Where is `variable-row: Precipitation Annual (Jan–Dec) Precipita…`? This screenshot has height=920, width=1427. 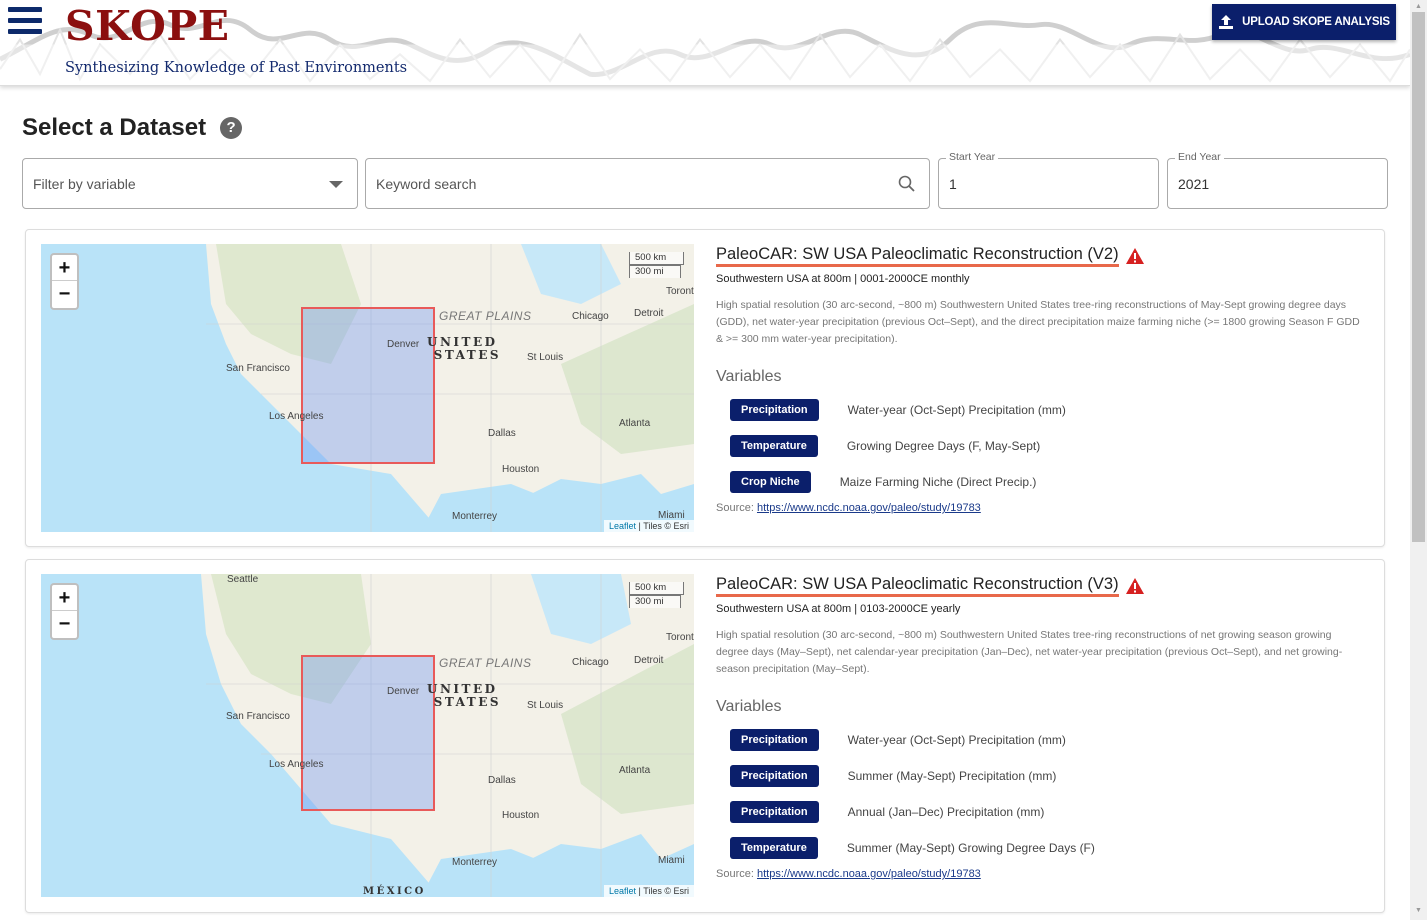
variable-row: Precipitation Annual (Jan–Dec) Precipita… is located at coordinates (1041, 812).